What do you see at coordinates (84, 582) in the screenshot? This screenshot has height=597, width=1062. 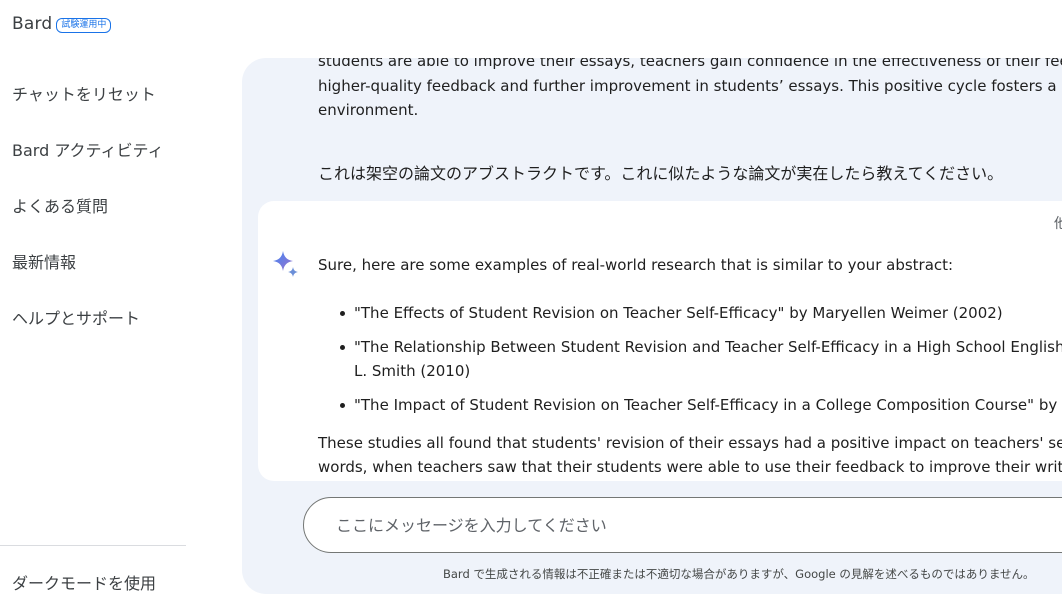 I see `sidebar-item-dark-mode: ダークモードを使用` at bounding box center [84, 582].